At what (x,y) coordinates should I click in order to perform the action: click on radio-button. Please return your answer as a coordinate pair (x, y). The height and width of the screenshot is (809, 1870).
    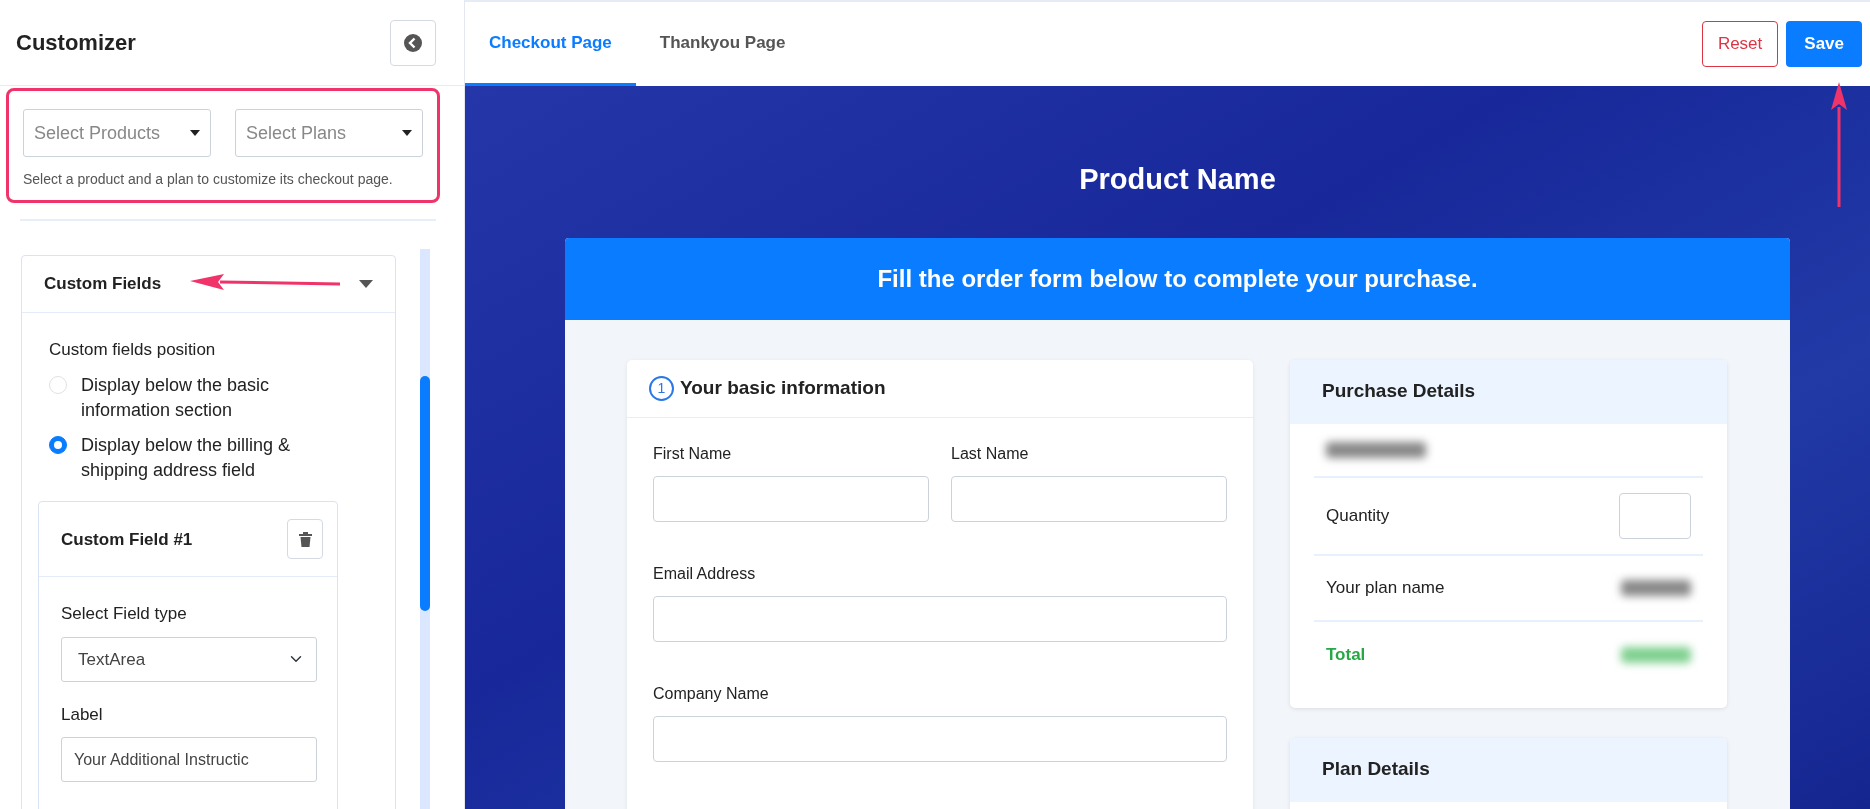
    Looking at the image, I should click on (58, 444).